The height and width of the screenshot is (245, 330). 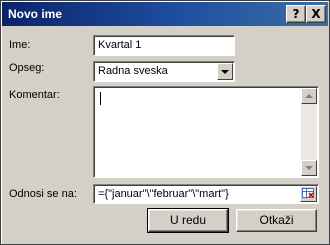 I want to click on scope-label: Opseg:, so click(x=27, y=68).